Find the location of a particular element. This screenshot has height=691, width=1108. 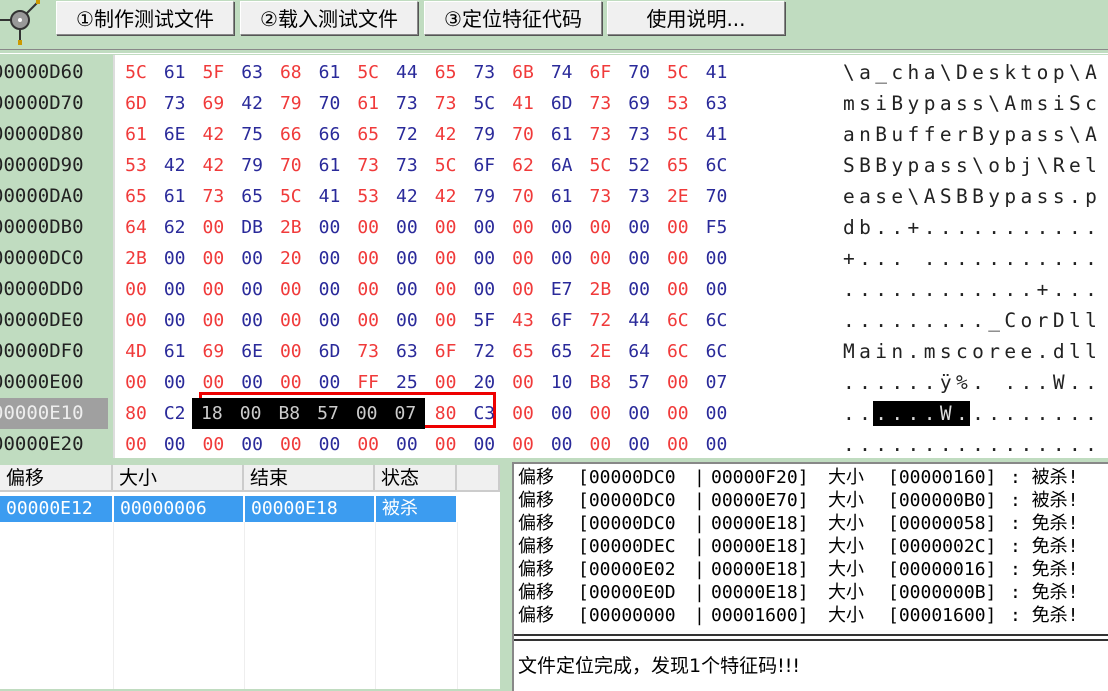

hex-byte: 52 is located at coordinates (639, 165).